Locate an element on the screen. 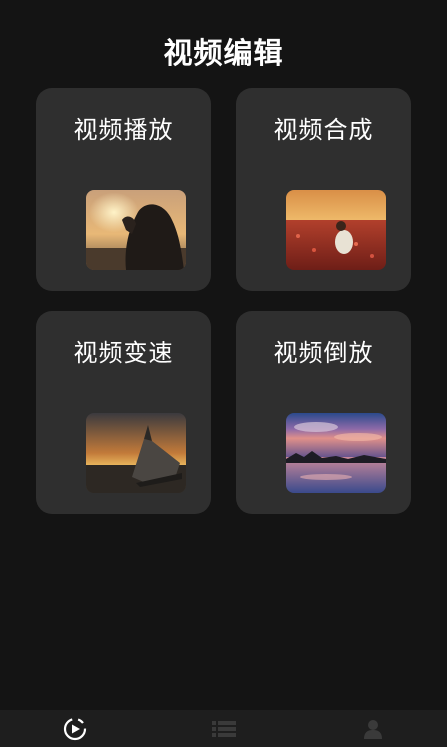 Image resolution: width=447 pixels, height=747 pixels. tab-list is located at coordinates (223, 728).